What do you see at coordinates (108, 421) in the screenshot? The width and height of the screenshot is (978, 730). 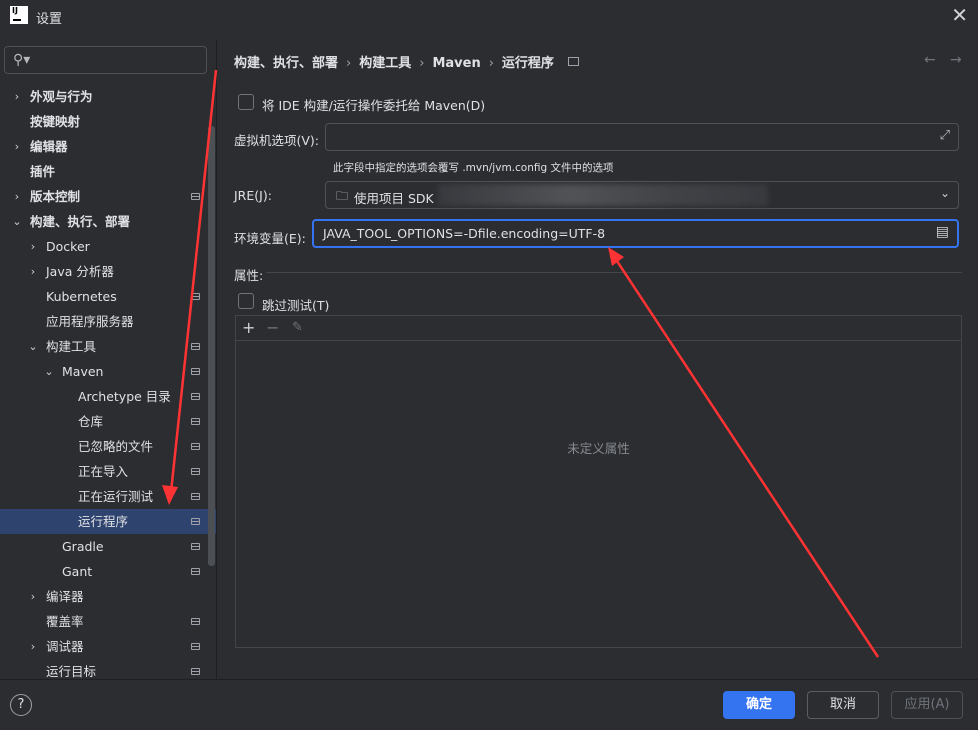 I see `sidebar-item: 仓库` at bounding box center [108, 421].